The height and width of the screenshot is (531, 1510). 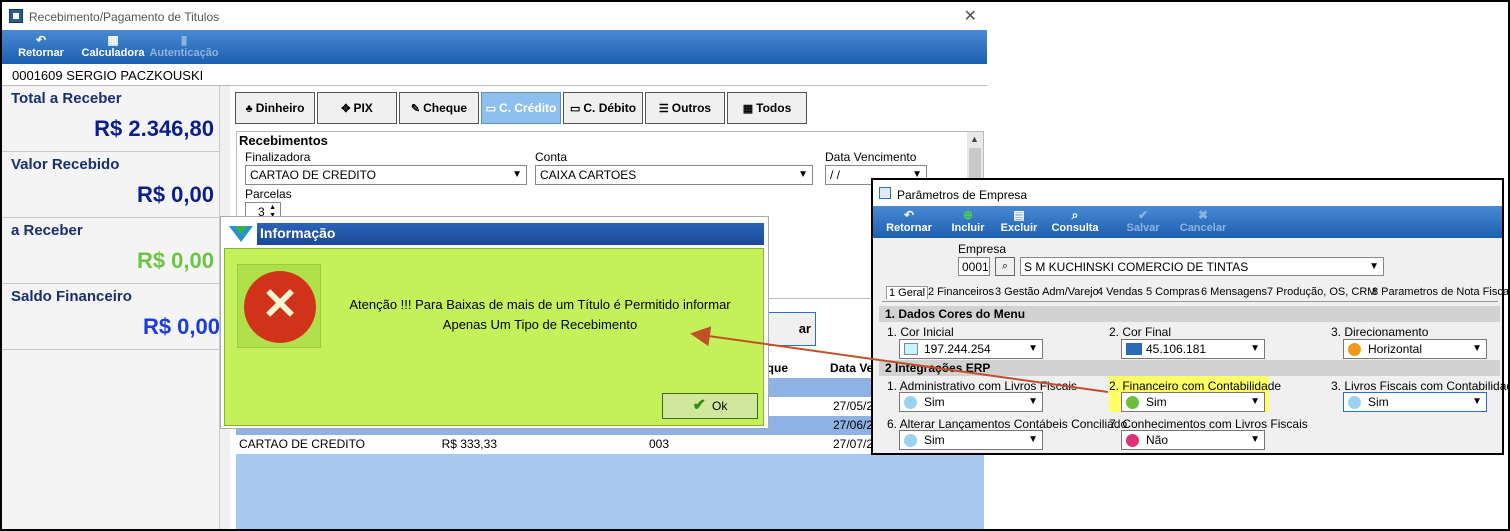 I want to click on tab-producao: 7 Produção, OS, CRM, so click(x=1321, y=292).